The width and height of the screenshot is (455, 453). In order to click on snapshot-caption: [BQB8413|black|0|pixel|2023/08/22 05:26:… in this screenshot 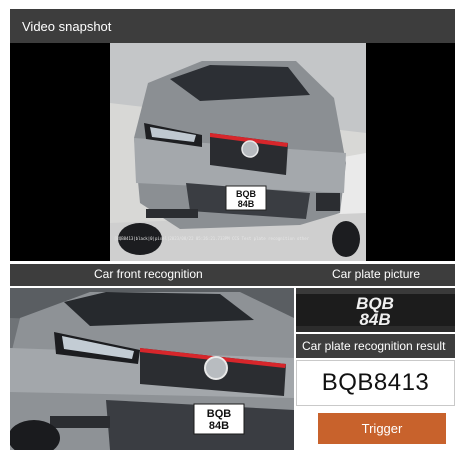, I will do `click(212, 238)`.